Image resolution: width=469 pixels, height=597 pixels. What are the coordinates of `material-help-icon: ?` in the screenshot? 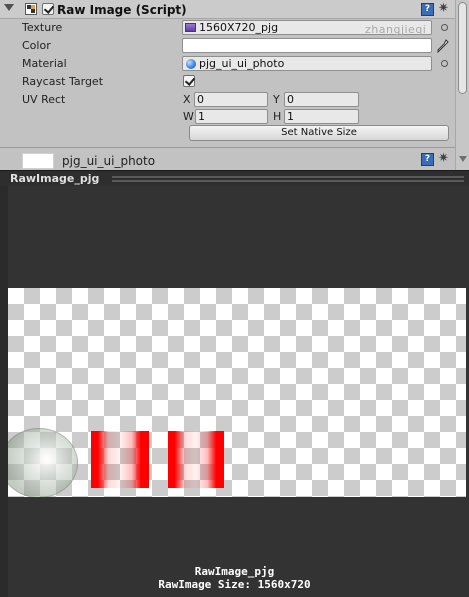 It's located at (427, 159).